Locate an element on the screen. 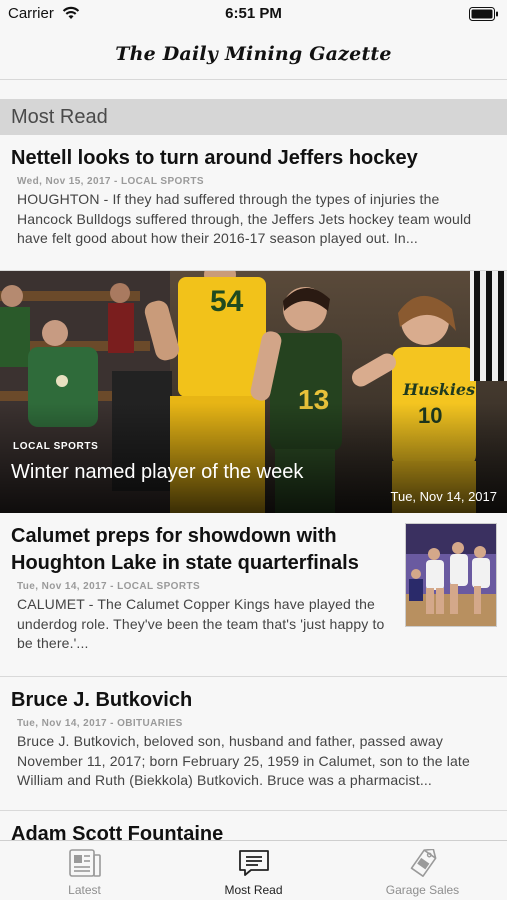  masthead: The Daily Mining Gazette is located at coordinates (253, 54).